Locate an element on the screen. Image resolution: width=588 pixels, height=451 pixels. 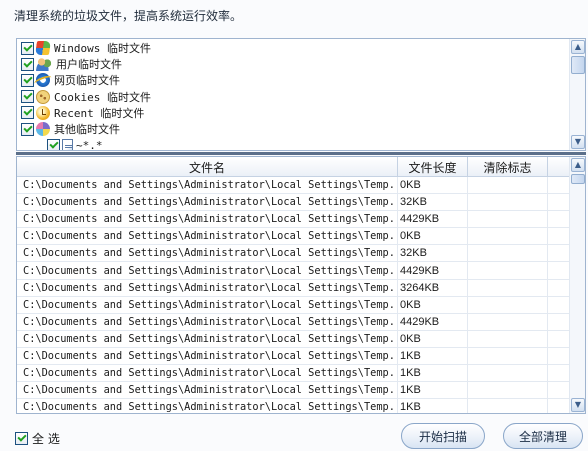
tree-scroll-thumb is located at coordinates (578, 65).